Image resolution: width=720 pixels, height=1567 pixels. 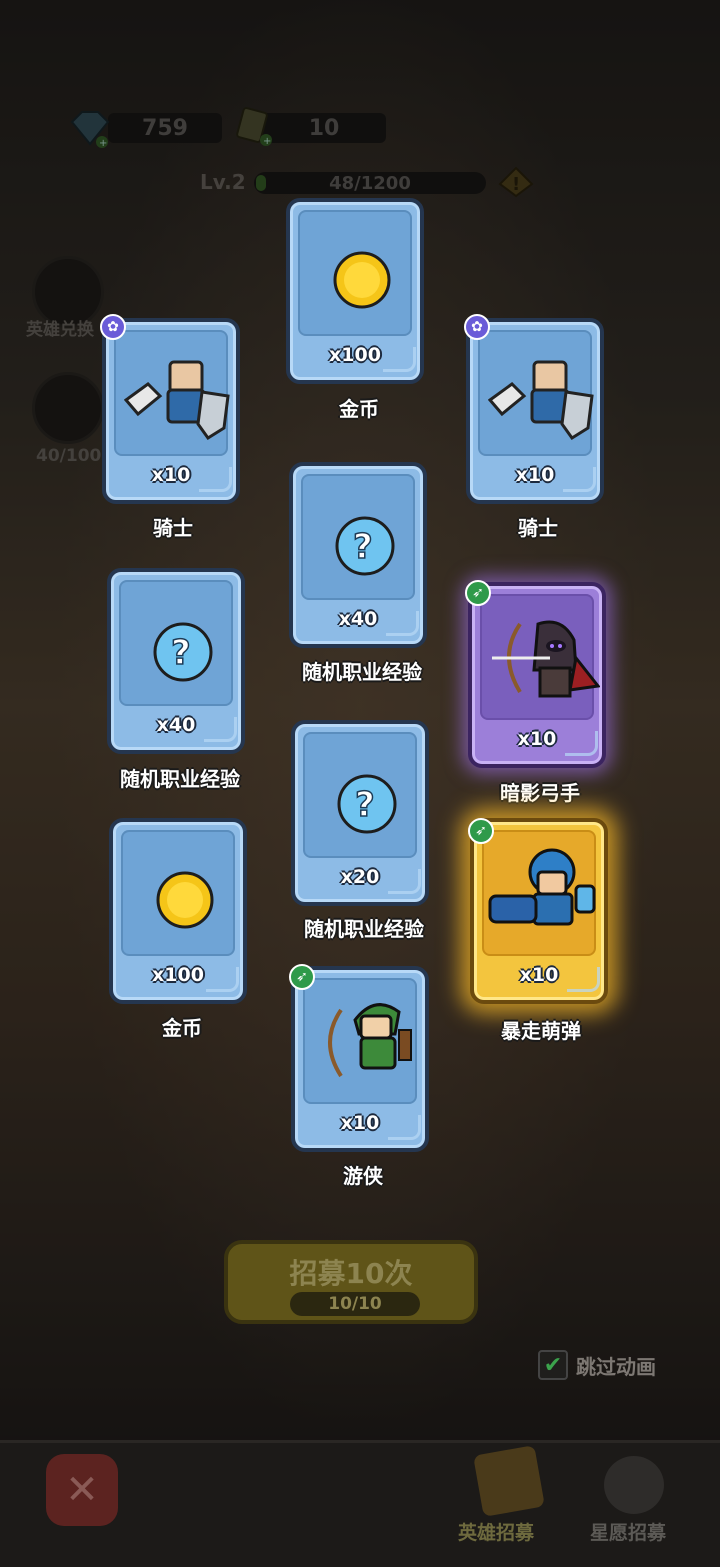 What do you see at coordinates (634, 1485) in the screenshot?
I see `star-wish-icon` at bounding box center [634, 1485].